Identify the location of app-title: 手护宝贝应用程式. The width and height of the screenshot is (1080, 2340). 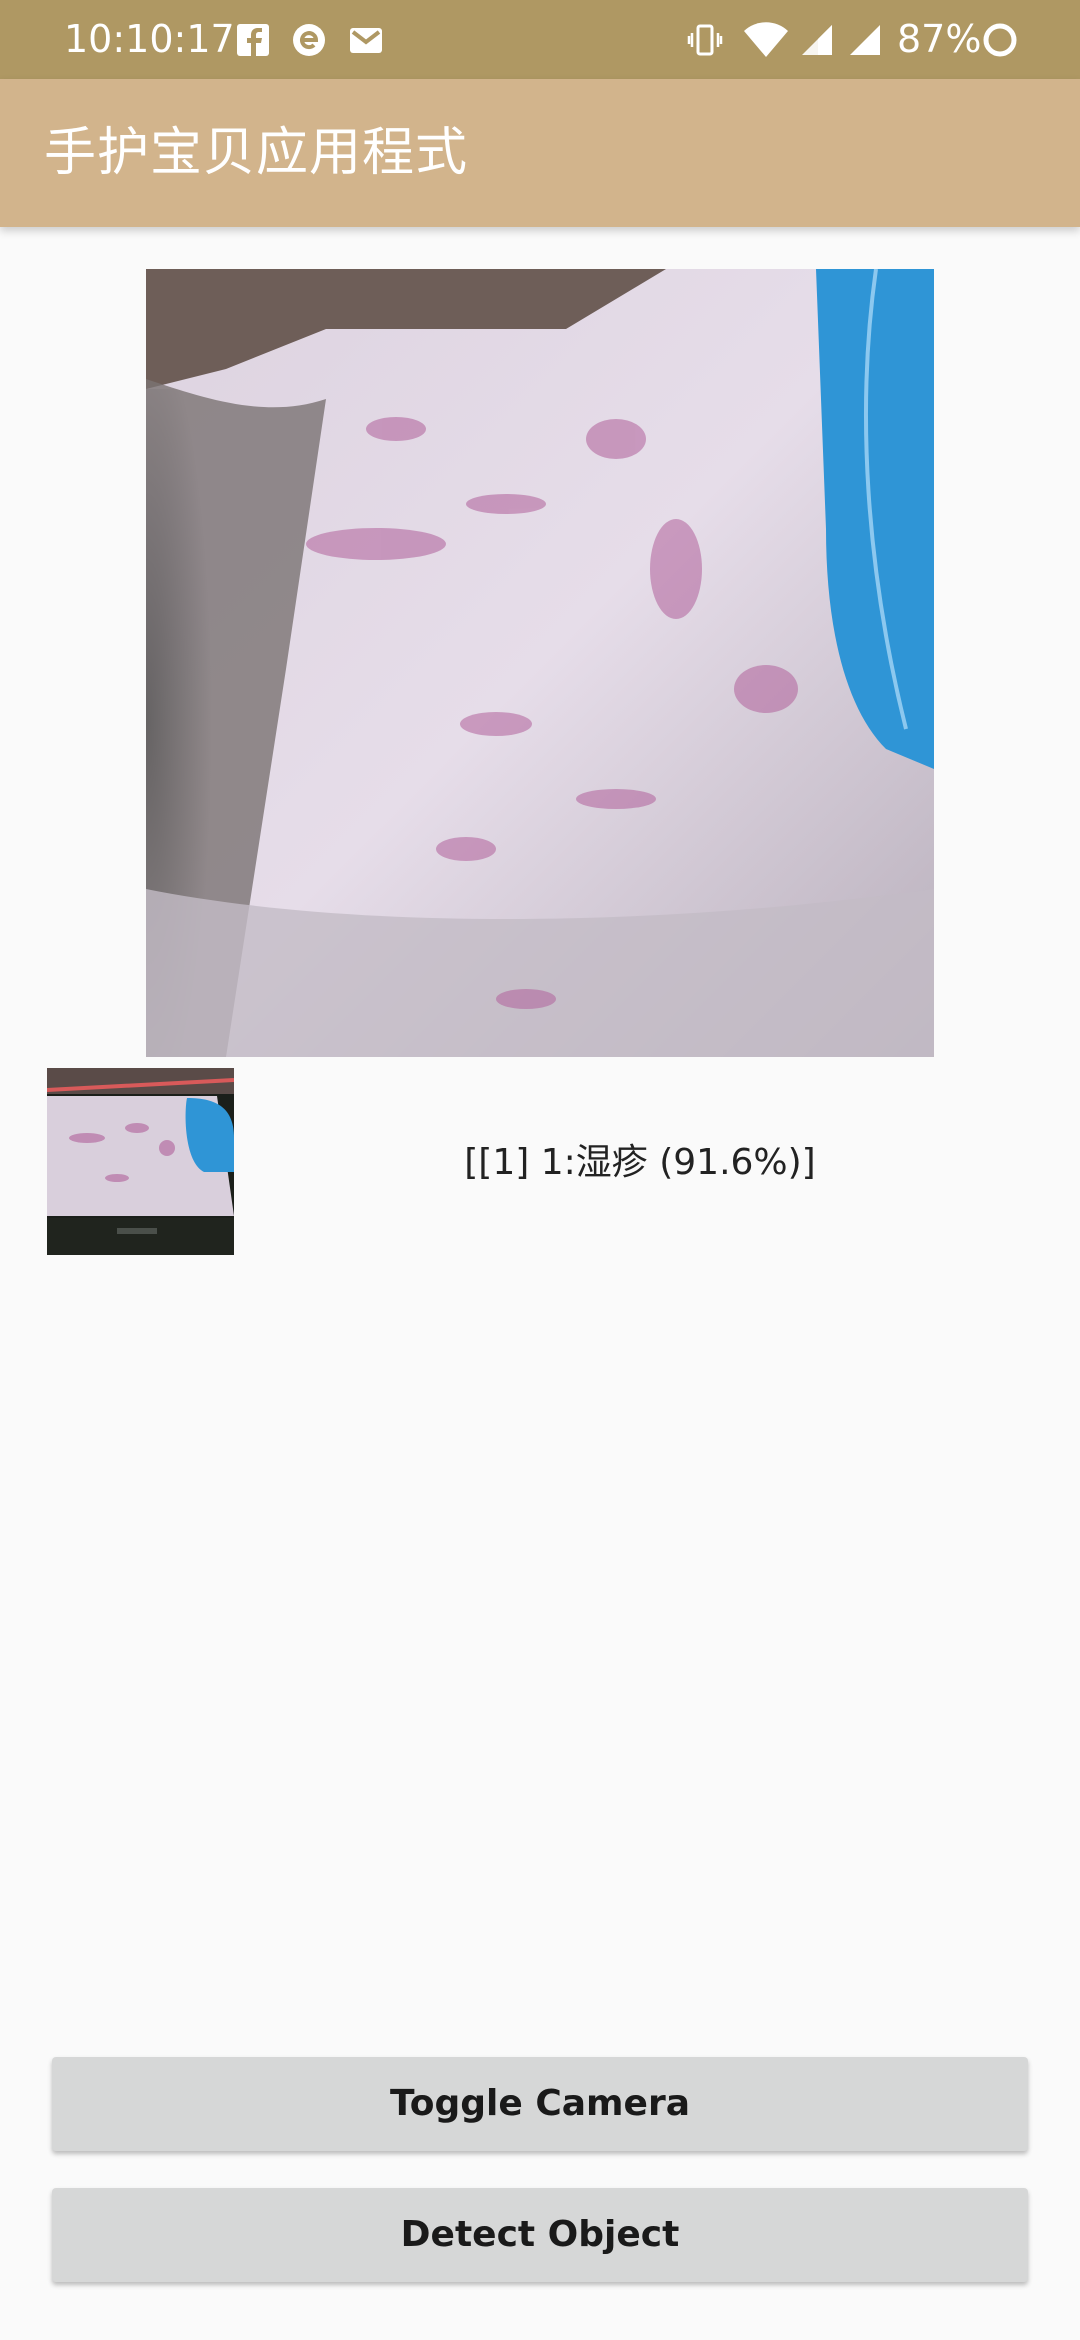
(256, 153).